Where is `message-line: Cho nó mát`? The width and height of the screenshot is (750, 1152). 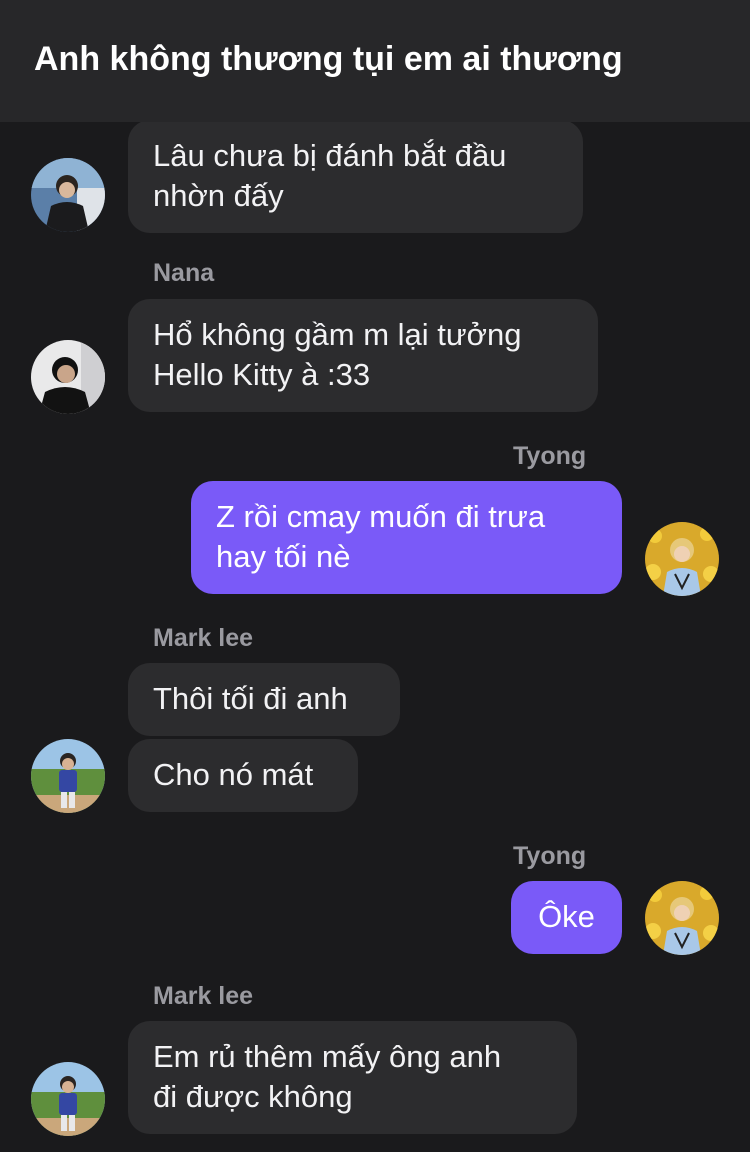
message-line: Cho nó mát is located at coordinates (233, 774).